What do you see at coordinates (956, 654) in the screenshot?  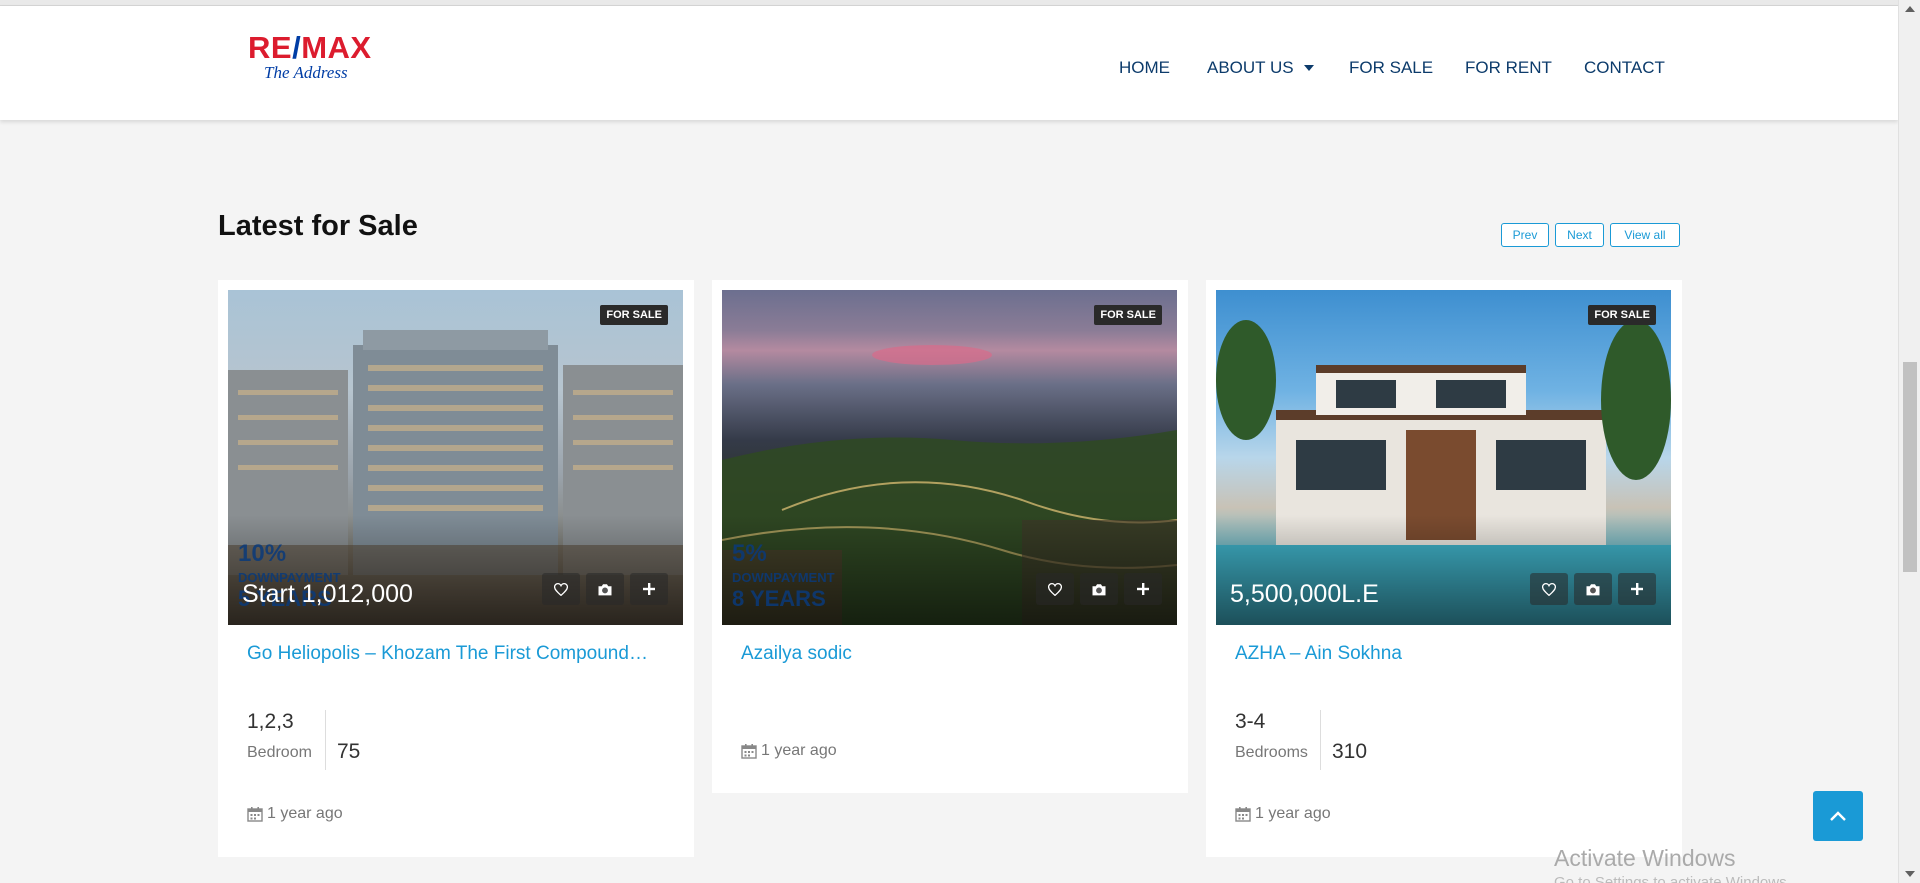 I see `property-title: Azailya sodic` at bounding box center [956, 654].